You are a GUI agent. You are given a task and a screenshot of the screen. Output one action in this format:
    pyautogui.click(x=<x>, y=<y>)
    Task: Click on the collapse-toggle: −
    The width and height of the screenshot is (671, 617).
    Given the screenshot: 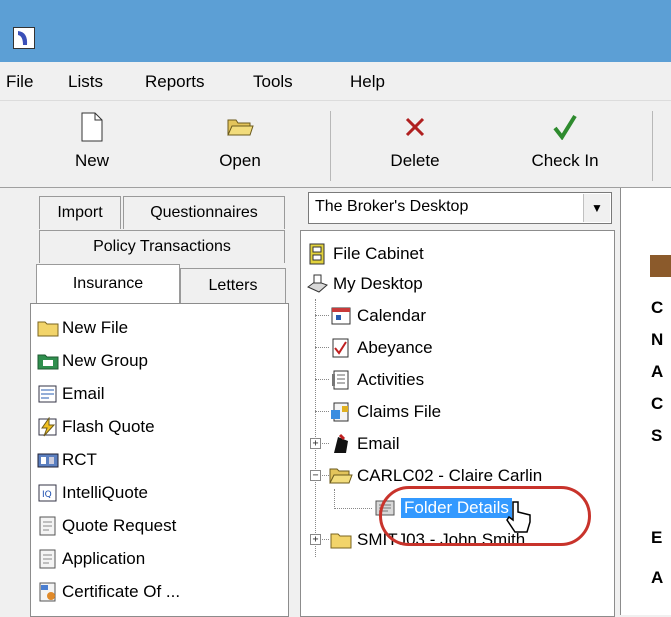 What is the action you would take?
    pyautogui.click(x=315, y=475)
    